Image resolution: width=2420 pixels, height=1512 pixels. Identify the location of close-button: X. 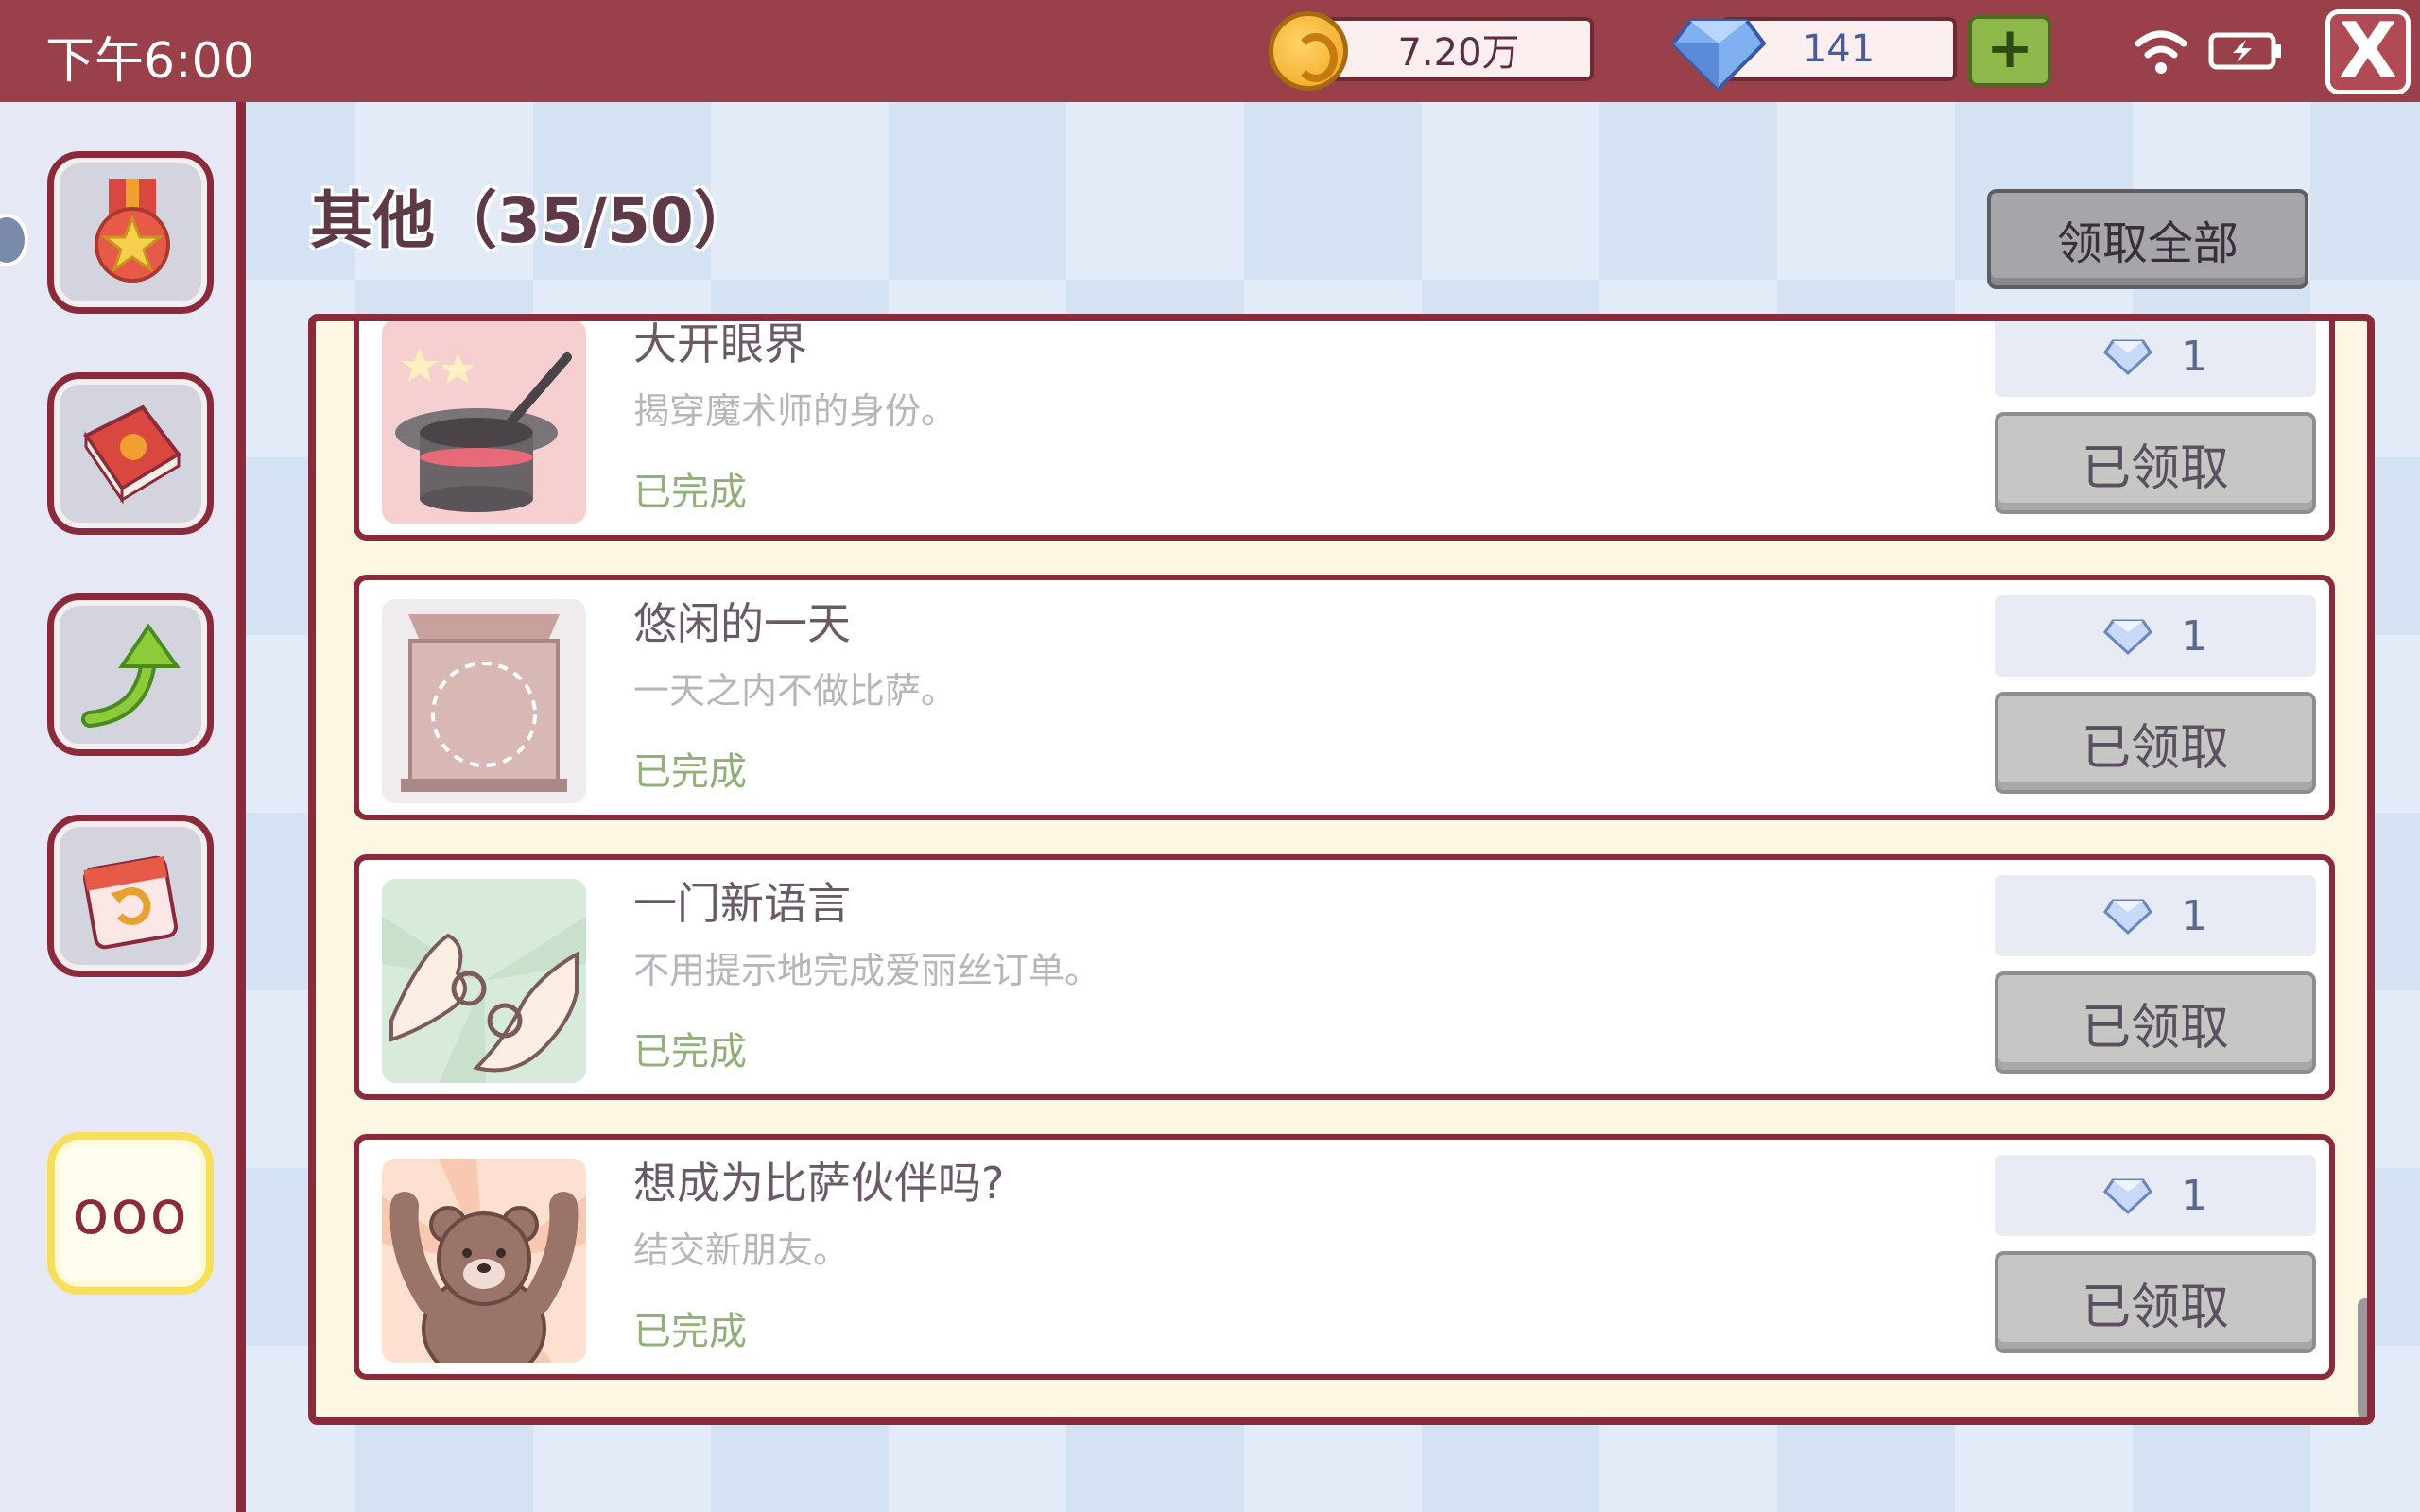
(2368, 51).